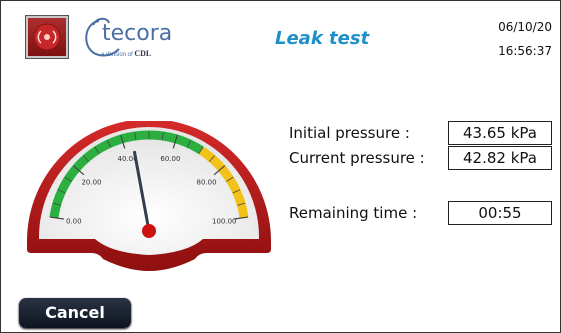 The width and height of the screenshot is (561, 333). What do you see at coordinates (143, 53) in the screenshot?
I see `logo-sub-brand: CDL` at bounding box center [143, 53].